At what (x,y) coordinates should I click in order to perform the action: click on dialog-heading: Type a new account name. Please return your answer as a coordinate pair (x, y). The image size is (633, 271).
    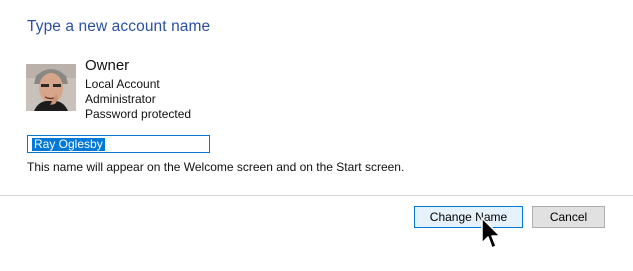
    Looking at the image, I should click on (119, 26).